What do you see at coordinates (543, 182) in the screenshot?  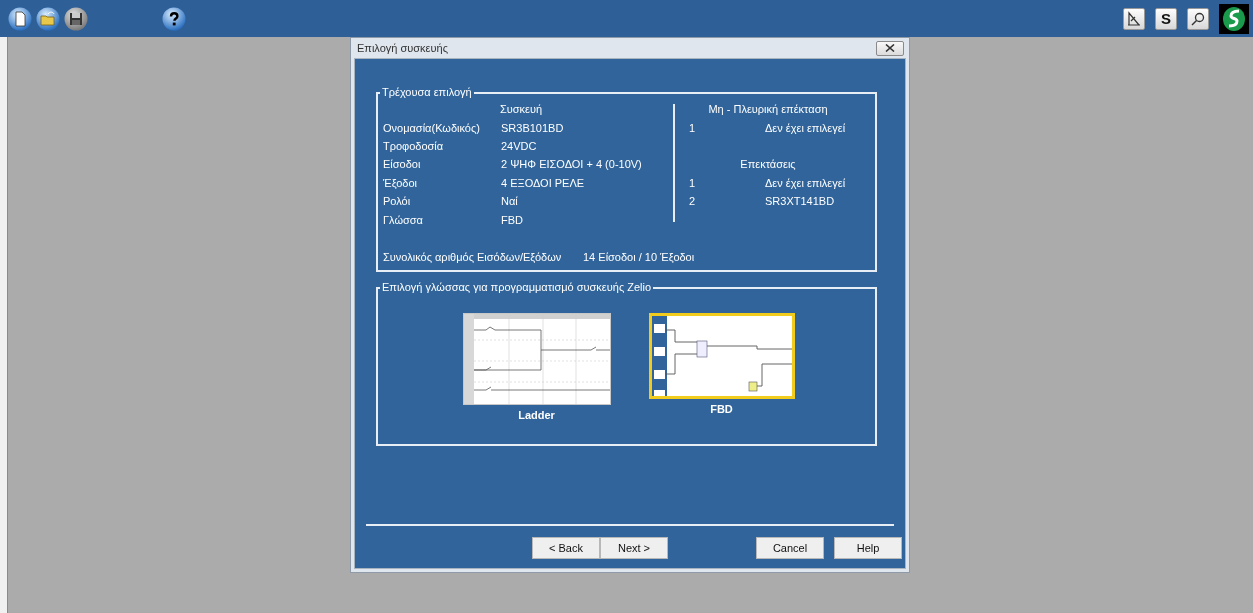 I see `property-value: 4 ΕΞΟΔΟΙ ΡΕΛΕ` at bounding box center [543, 182].